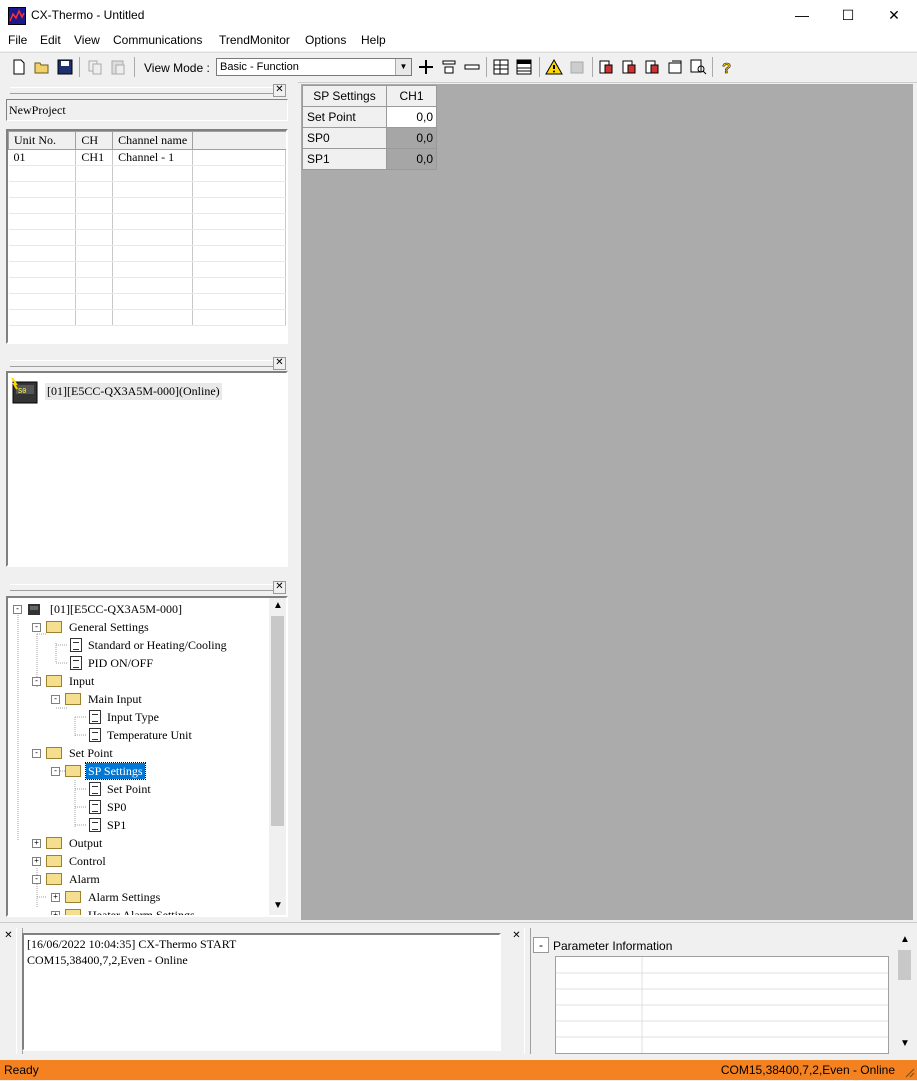 The image size is (917, 1081). I want to click on param-info-grid, so click(722, 1005).